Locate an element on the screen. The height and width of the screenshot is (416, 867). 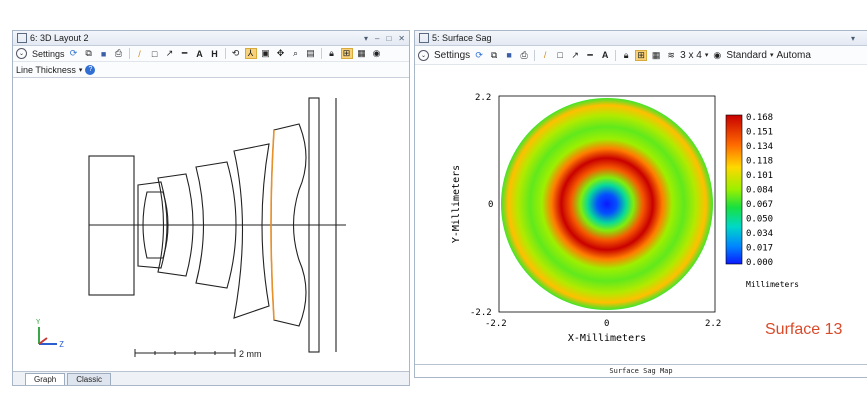
sag-footer: Surface Sag Map is located at coordinates (641, 370).